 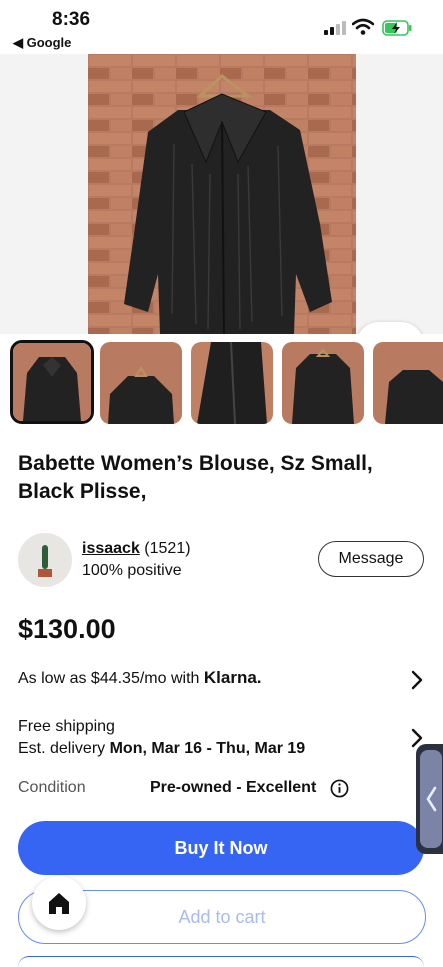 I want to click on signal-icon, so click(x=335, y=28).